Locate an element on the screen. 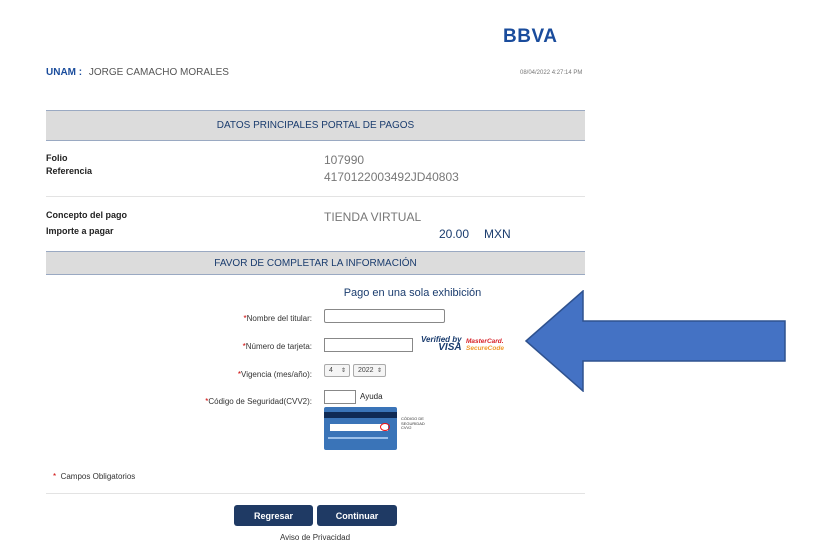  payer-header: UNAM : JORGE CAMACHO MORALES is located at coordinates (137, 72).